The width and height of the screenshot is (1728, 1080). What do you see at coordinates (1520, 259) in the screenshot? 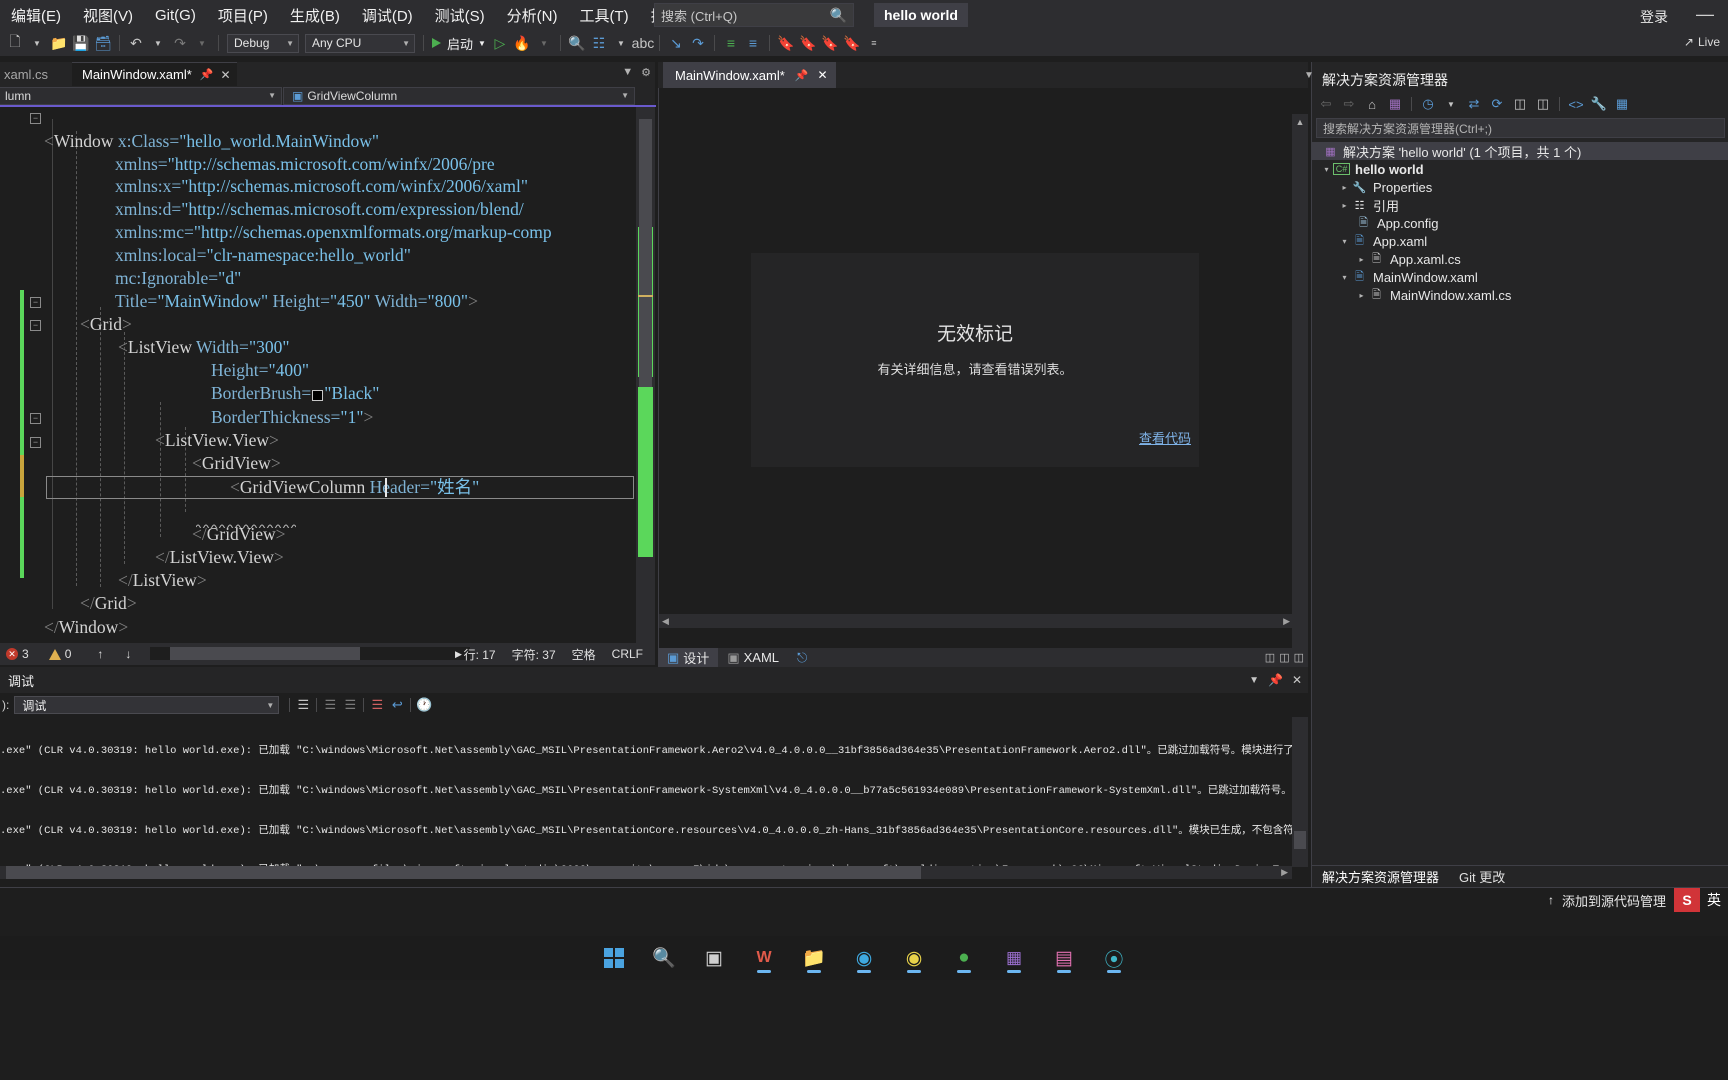
I see `tree-row-app-xaml-cs: ▸ 🗎 App.xaml.cs` at bounding box center [1520, 259].